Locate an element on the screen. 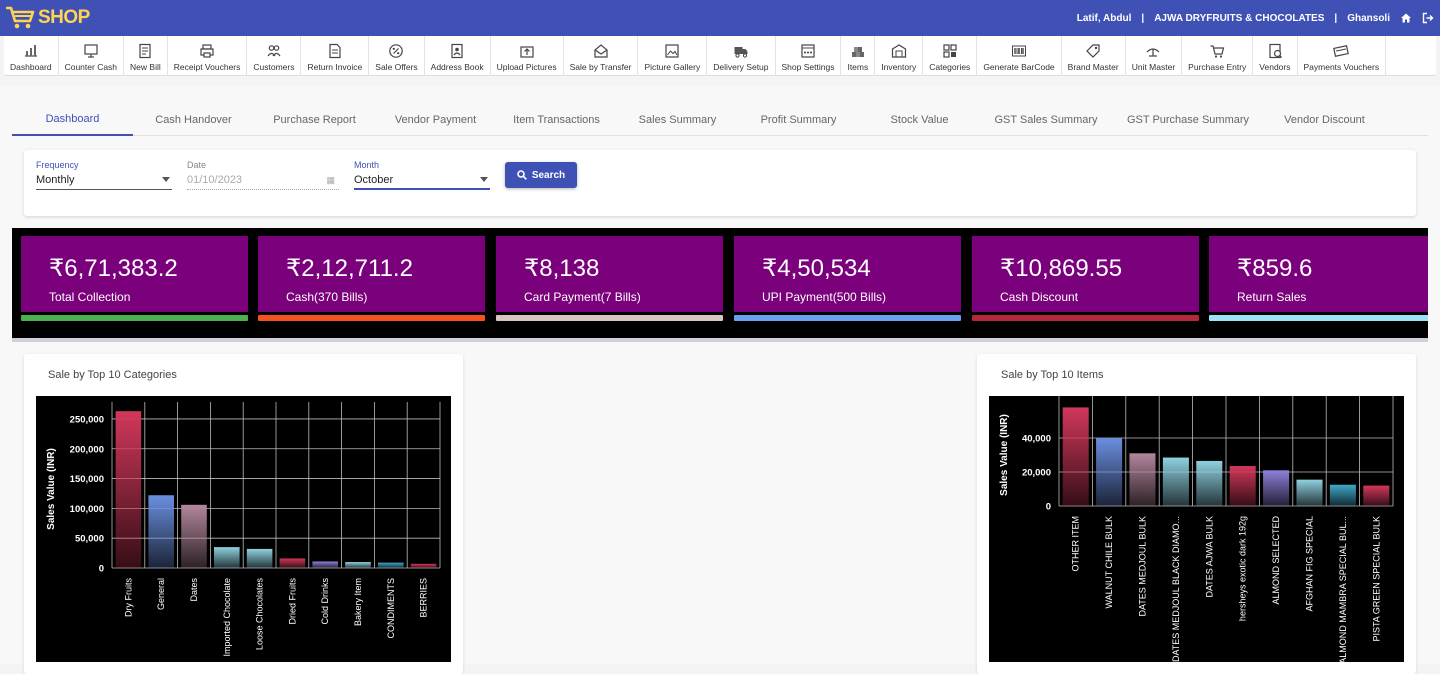 This screenshot has height=674, width=1440. toolbar-item-label: Items is located at coordinates (858, 67).